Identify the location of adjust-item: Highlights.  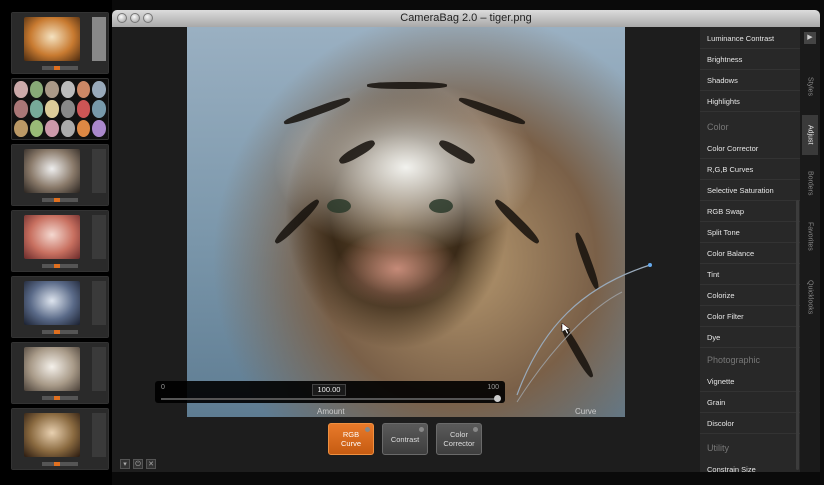
(750, 102).